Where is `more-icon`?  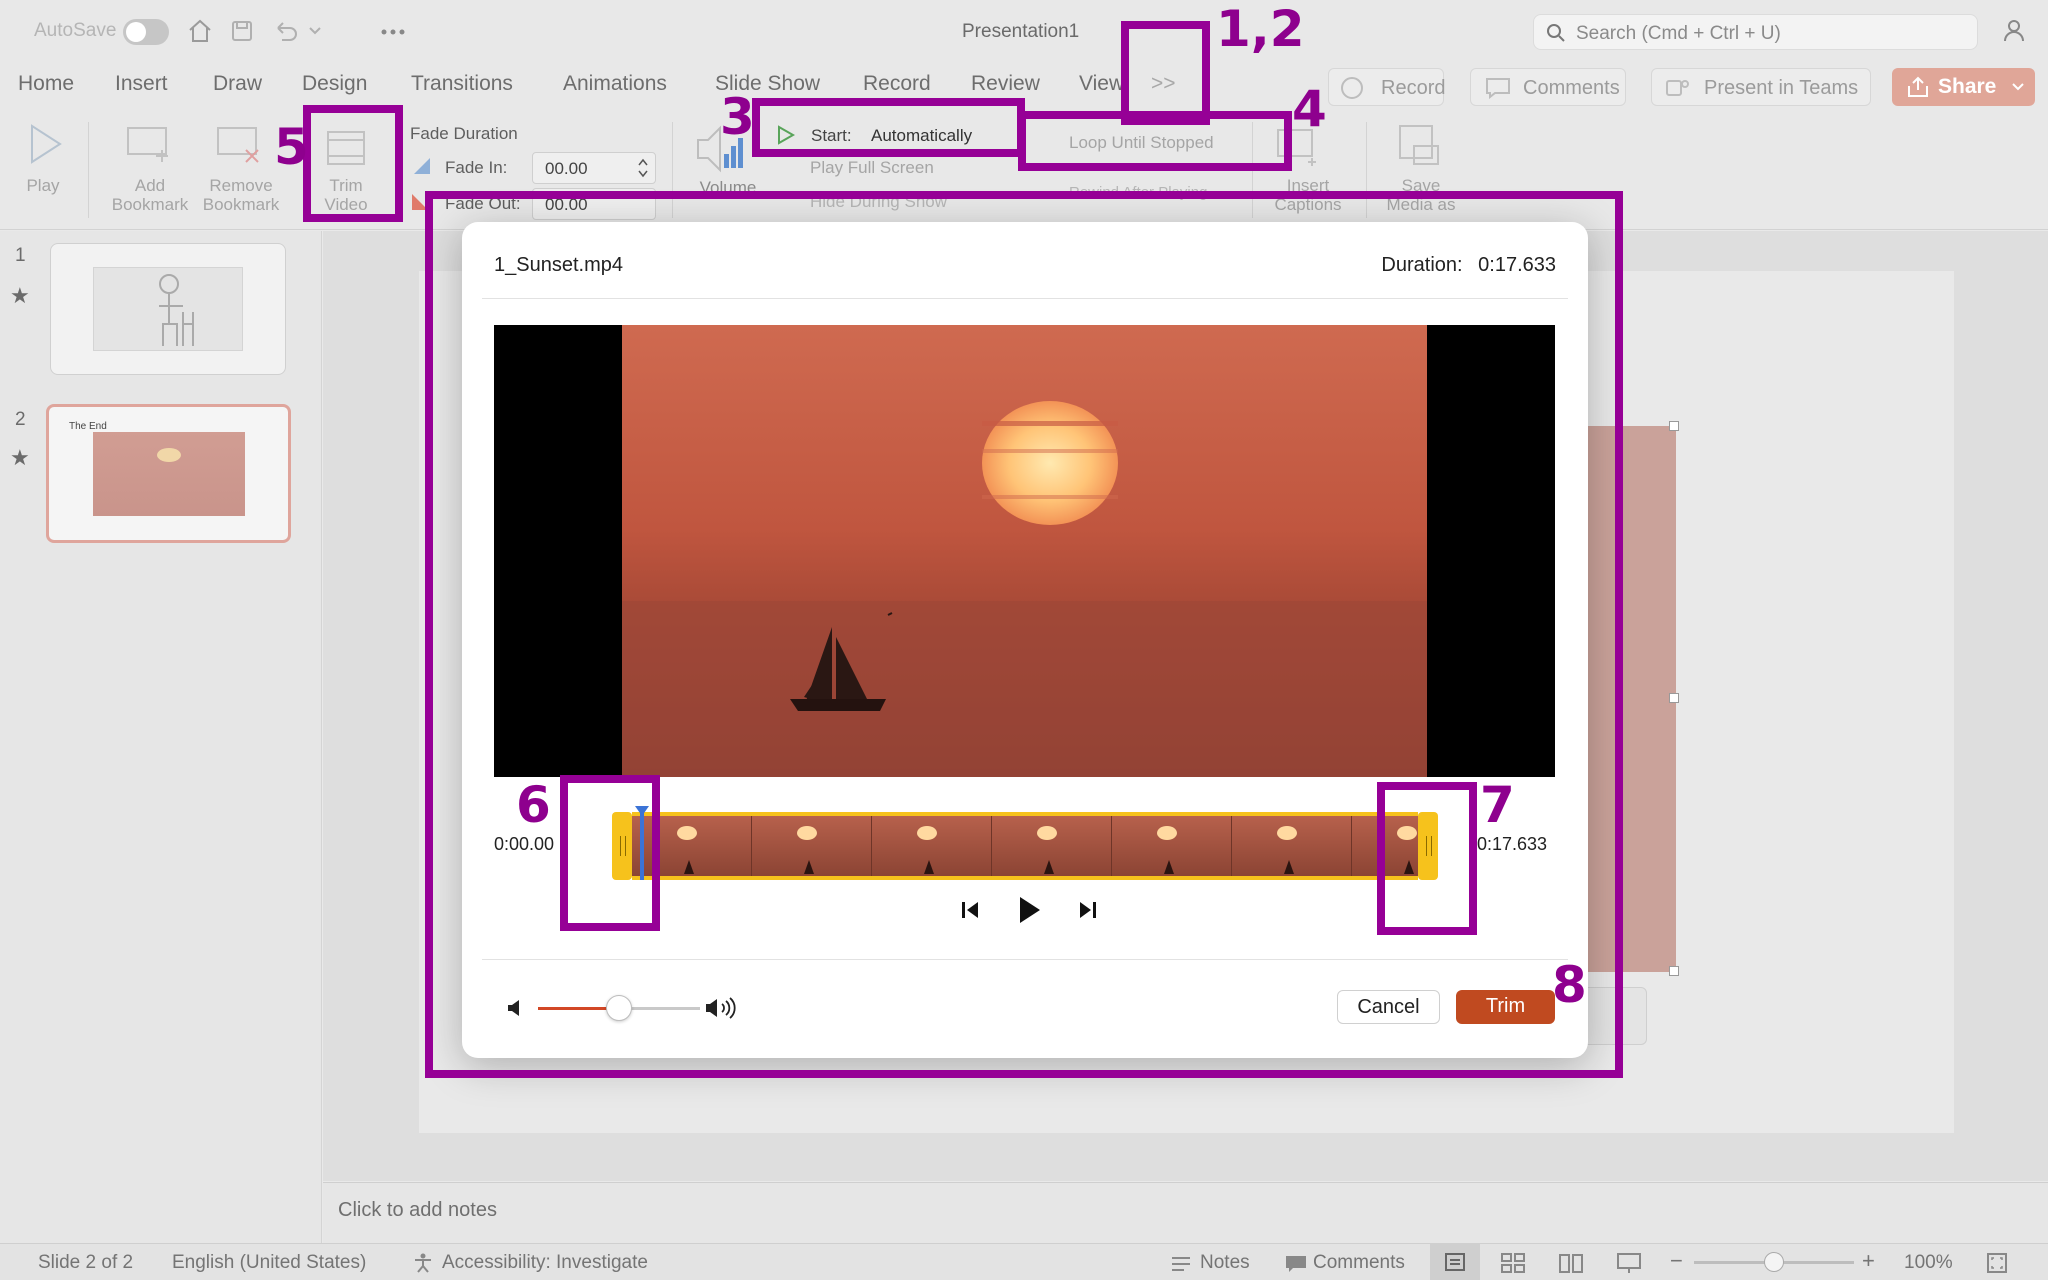
more-icon is located at coordinates (393, 32).